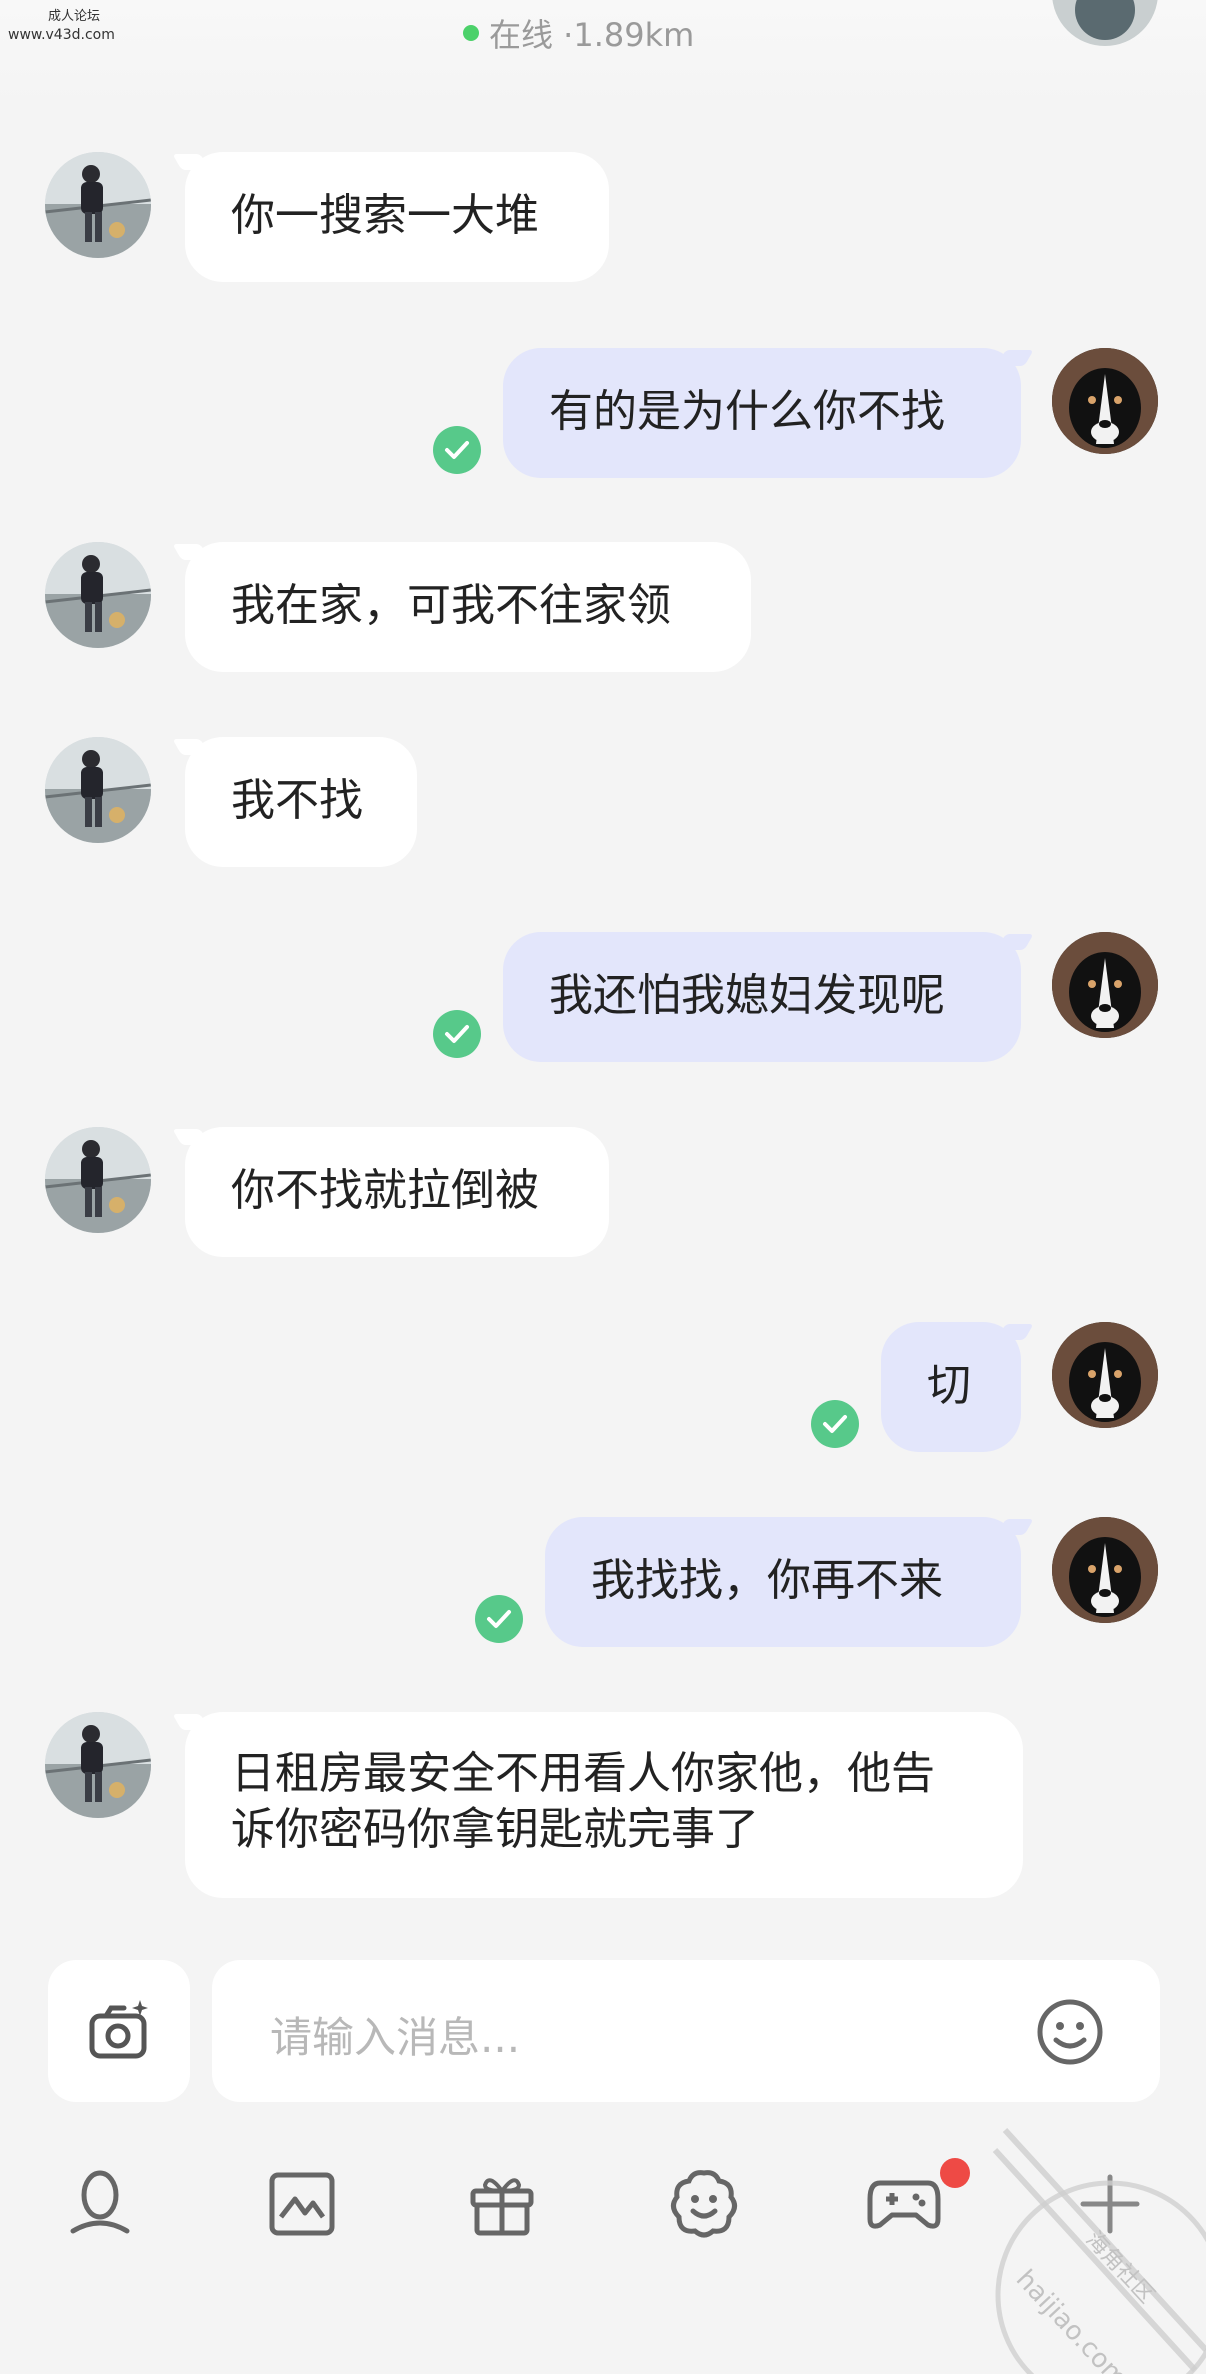  I want to click on outgoing-message: 我找找，你再不来, so click(783, 1582).